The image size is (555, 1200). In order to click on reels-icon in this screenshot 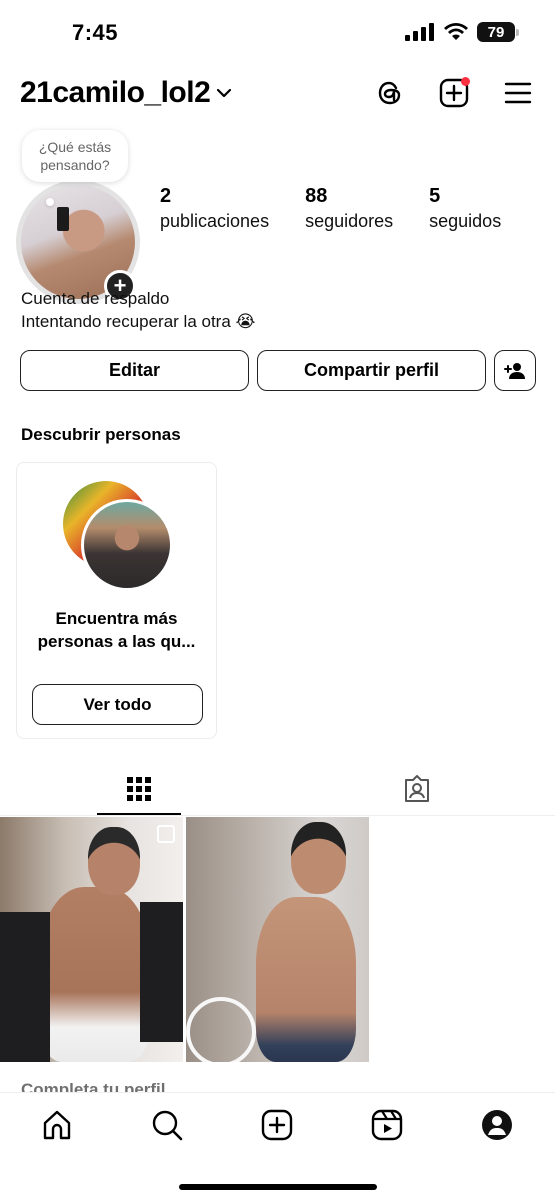, I will do `click(387, 1125)`.